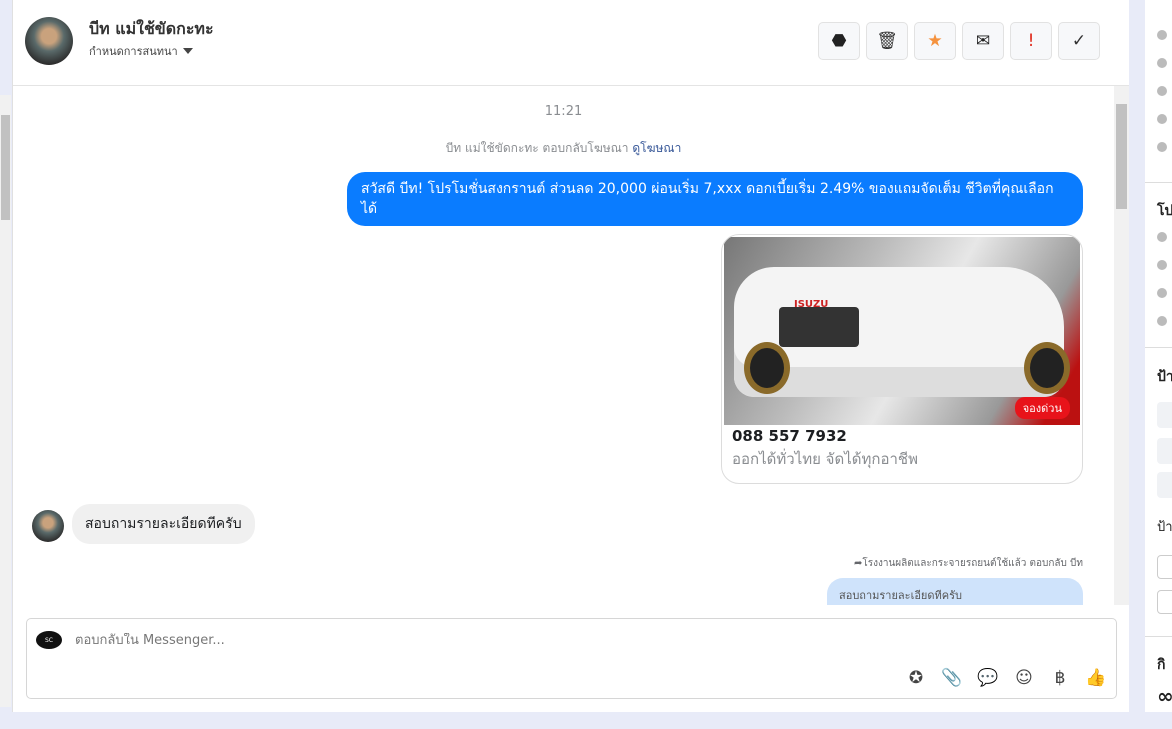  I want to click on card-title: 088 557 7932, so click(789, 436).